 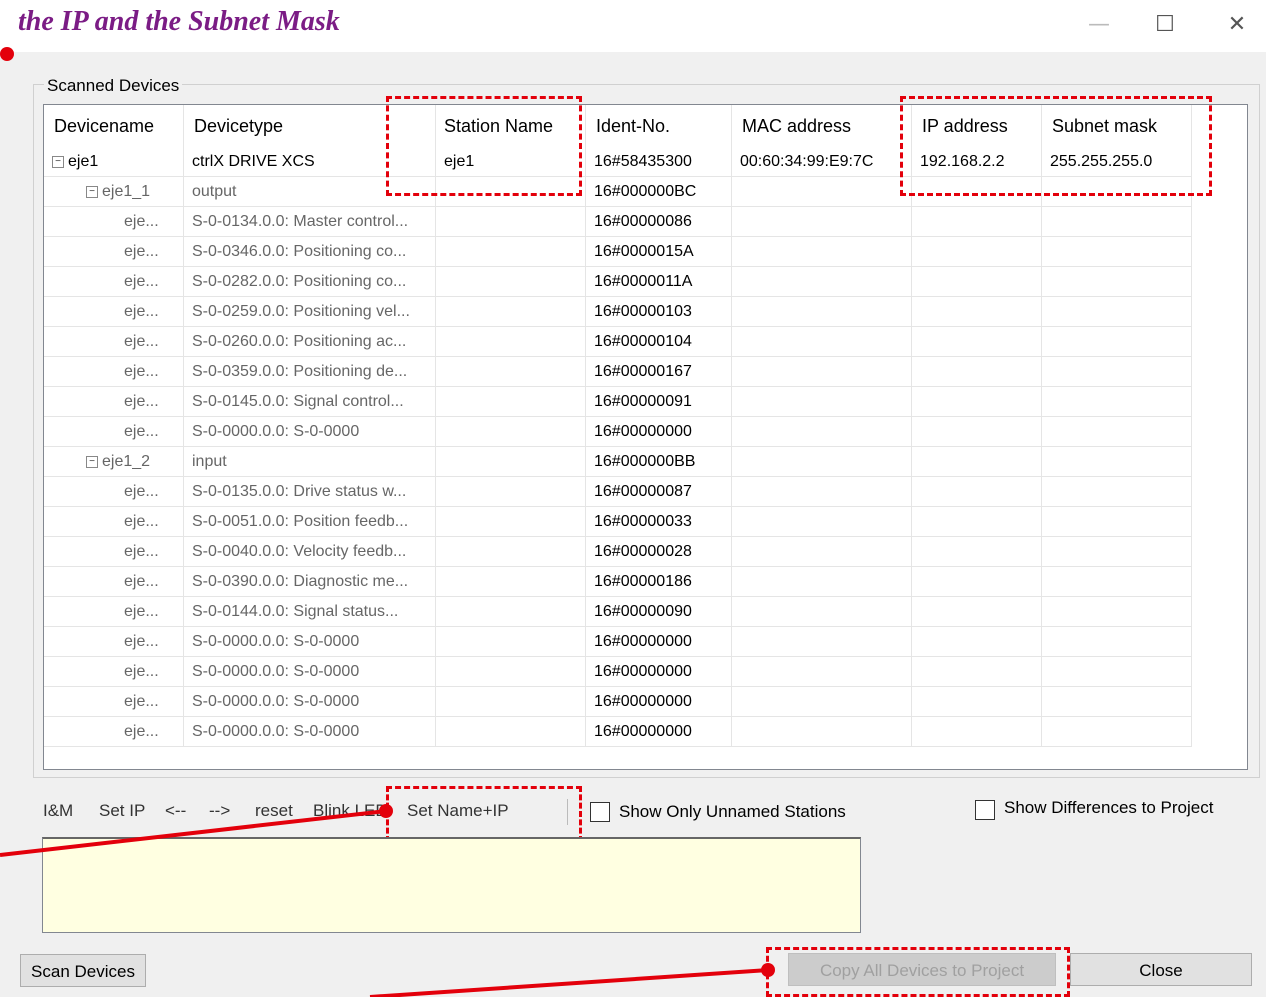 I want to click on cell-ident: 16#00000090, so click(x=659, y=612).